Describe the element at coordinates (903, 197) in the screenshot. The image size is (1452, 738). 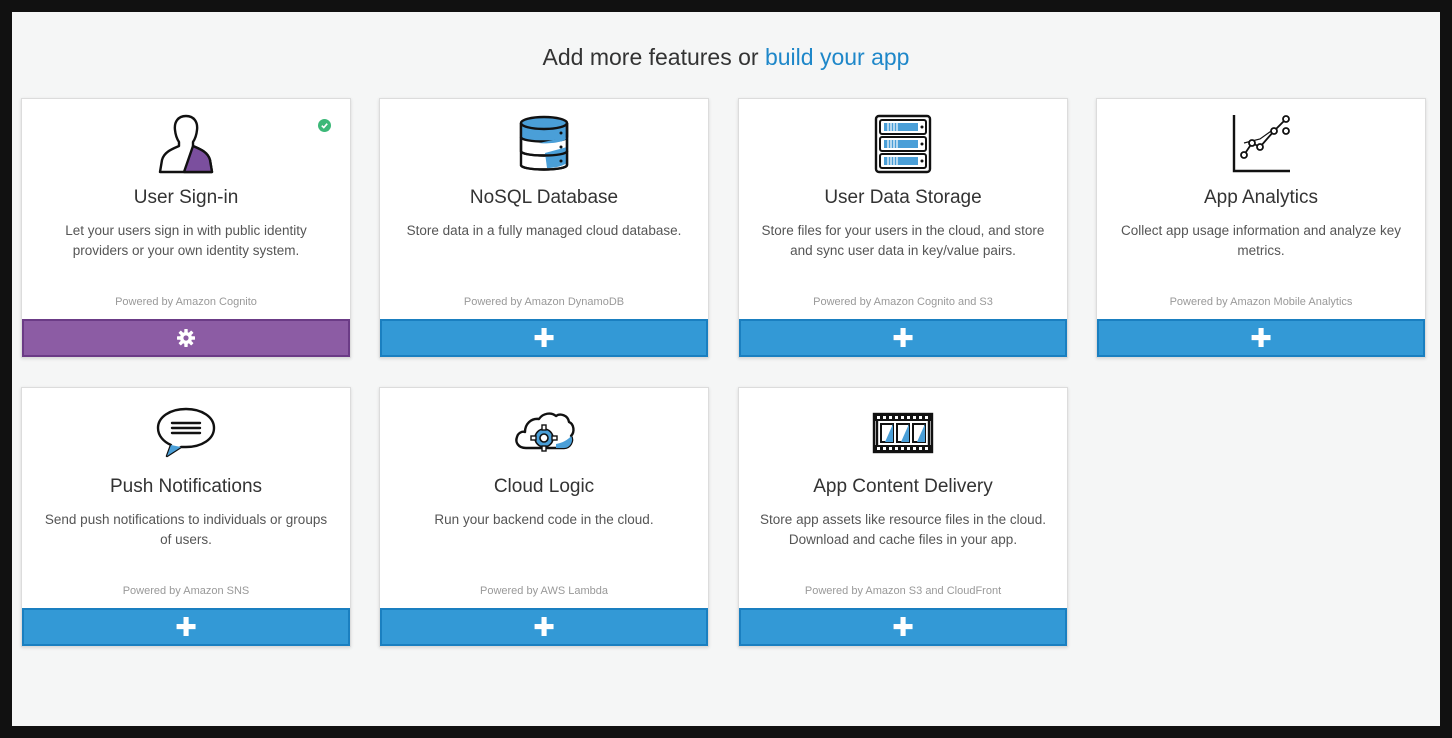
I see `card-title: User Data Storage` at that location.